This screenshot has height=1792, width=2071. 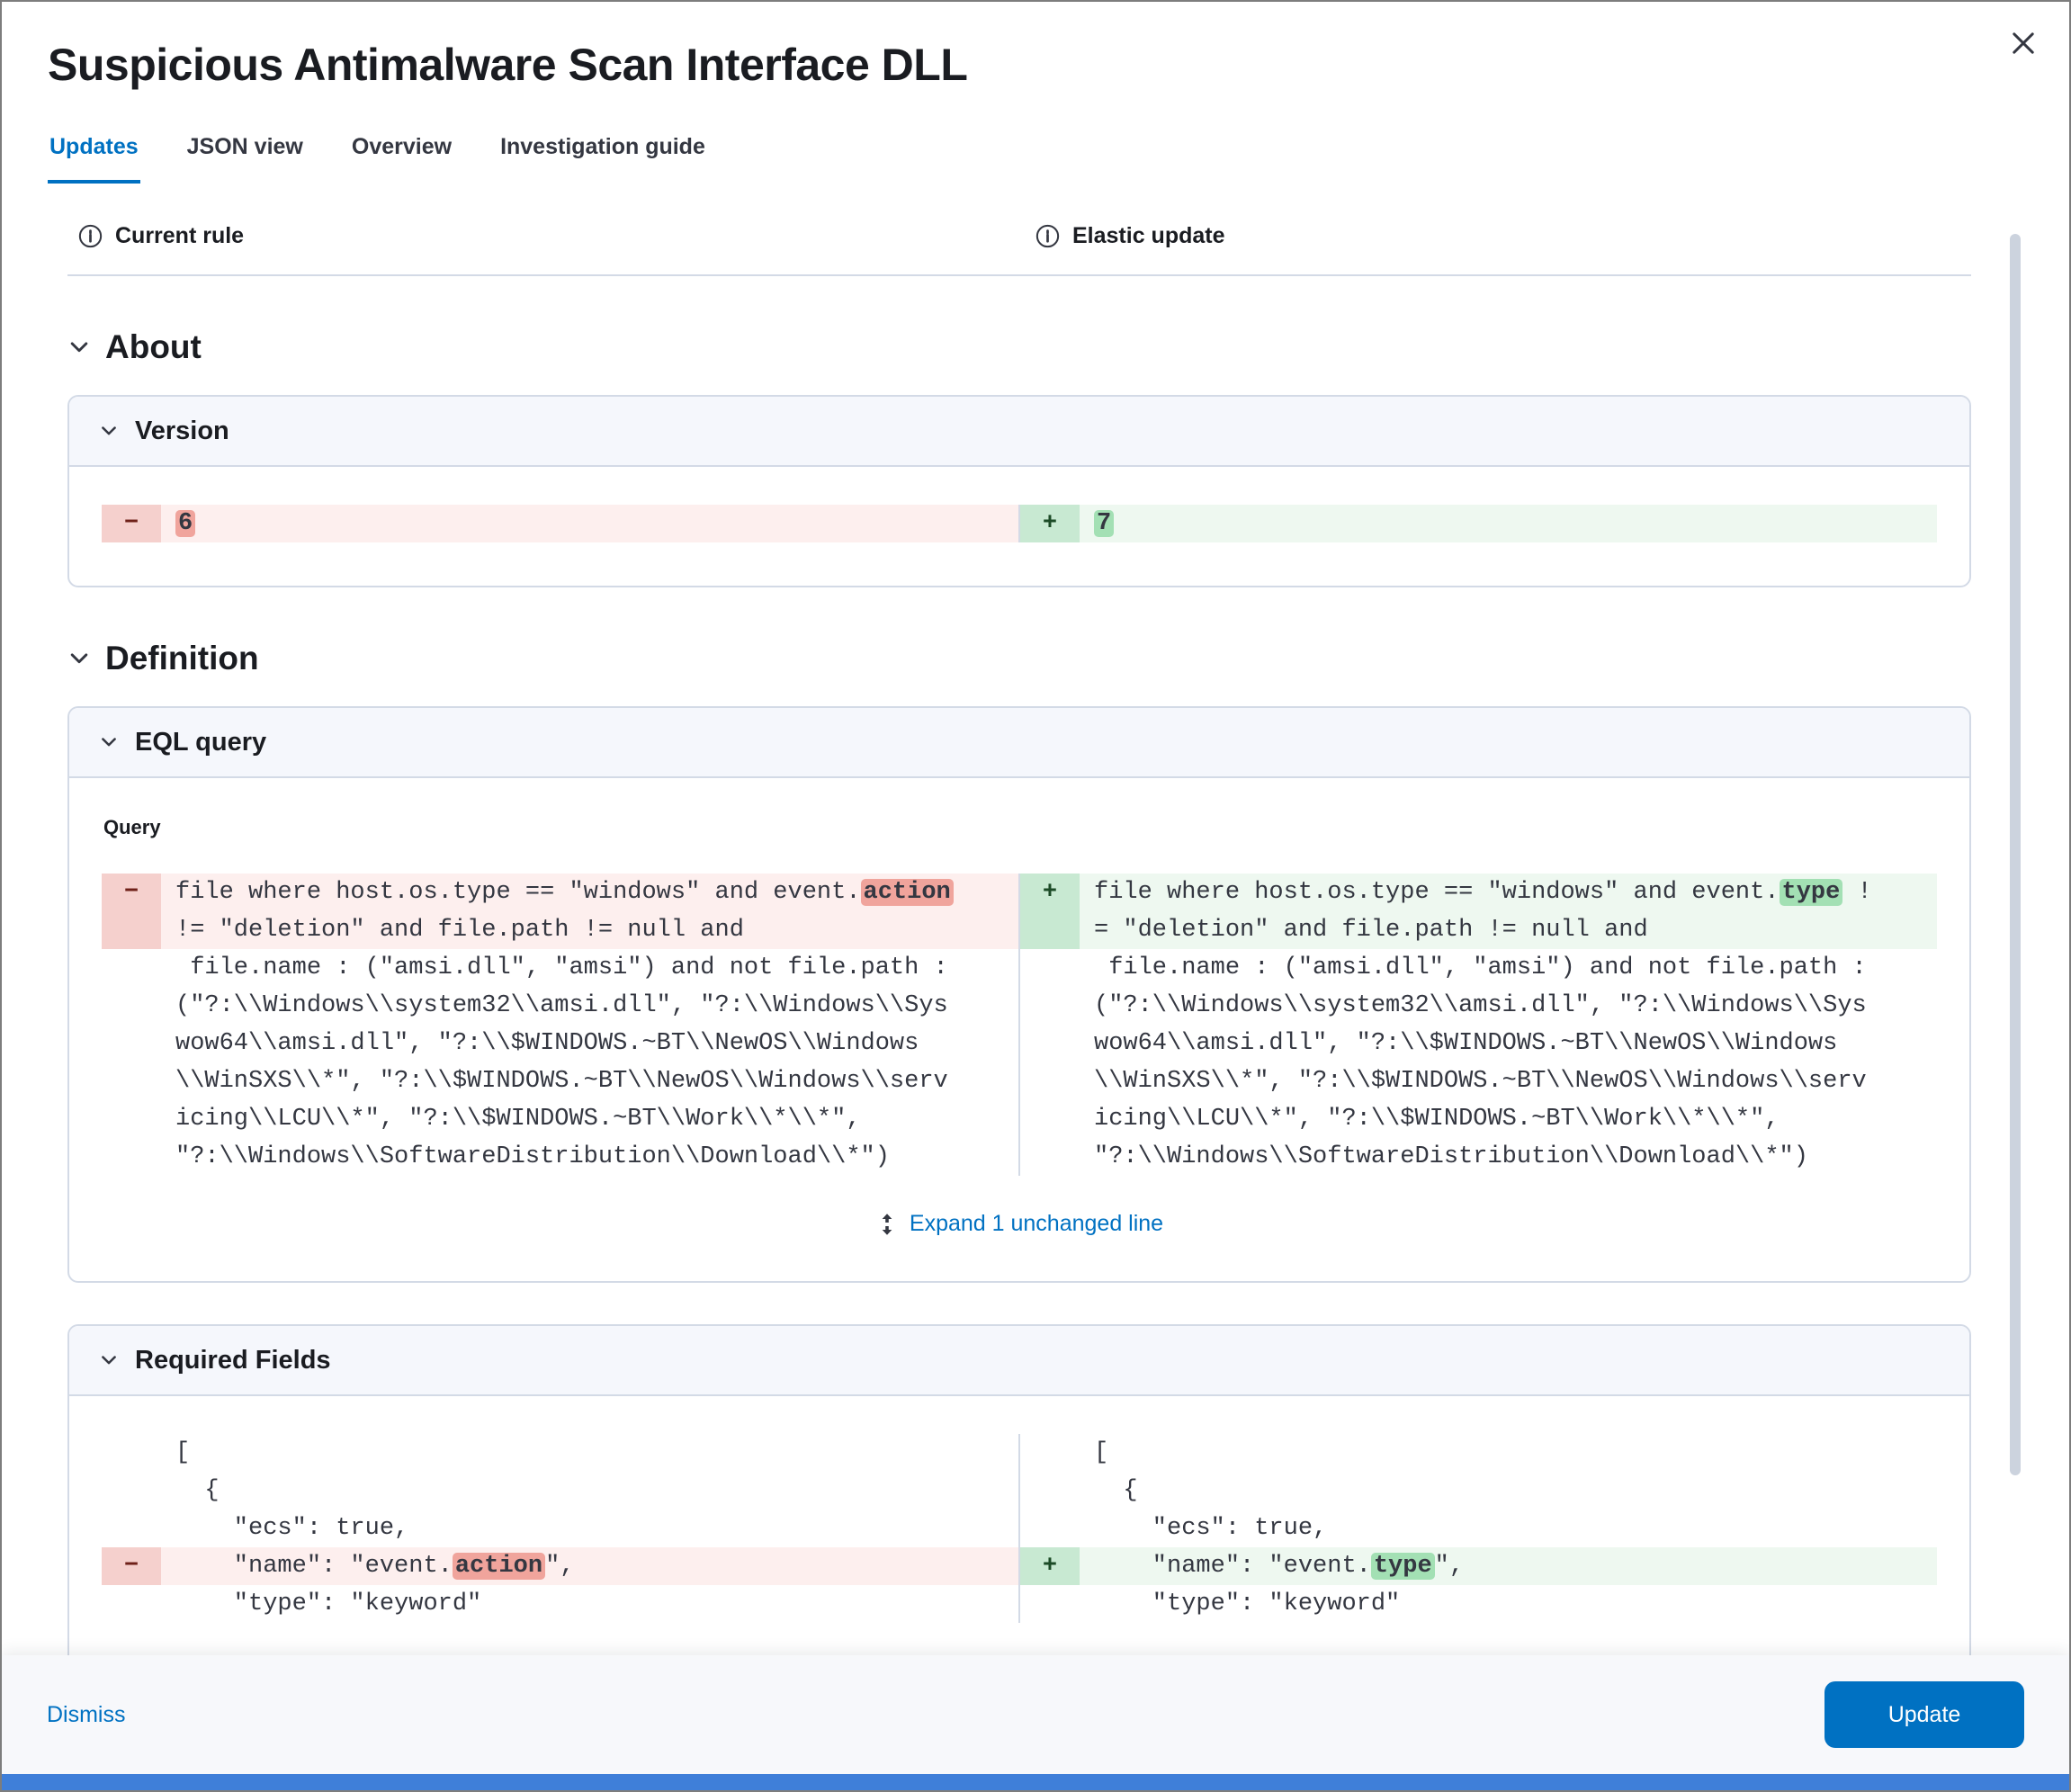 What do you see at coordinates (1019, 347) in the screenshot?
I see `section-about: About` at bounding box center [1019, 347].